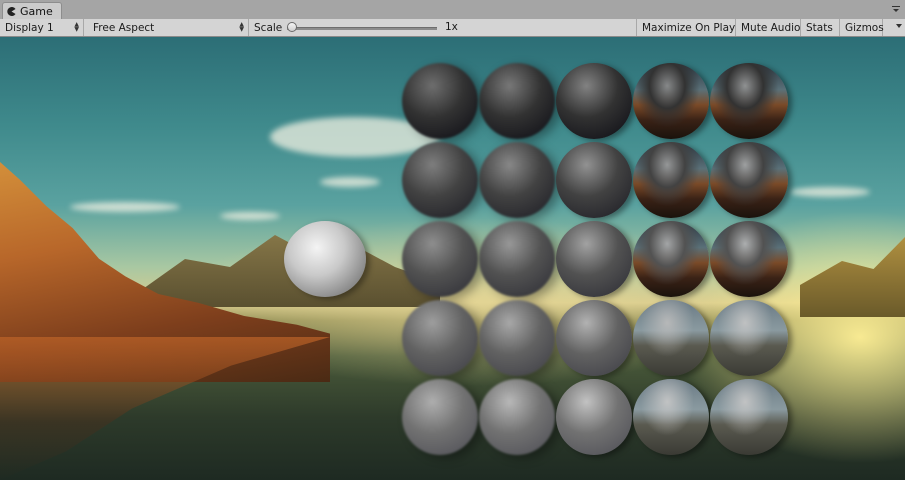  I want to click on gizmos-toggle: Gizmos, so click(862, 27).